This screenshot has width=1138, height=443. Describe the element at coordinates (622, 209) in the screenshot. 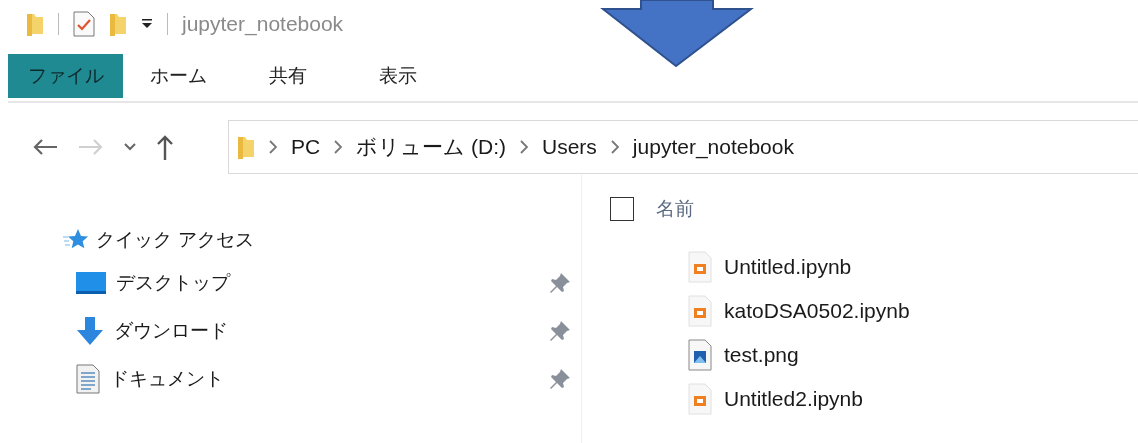

I see `select-all-checkbox` at that location.